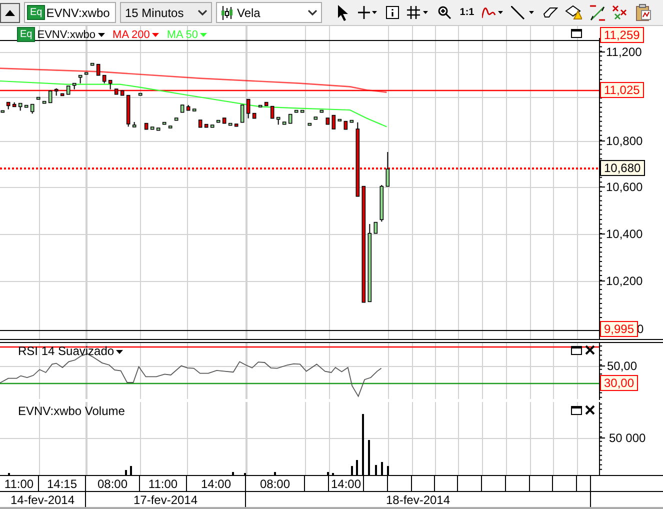 The image size is (663, 509). What do you see at coordinates (62, 483) in the screenshot?
I see `time-label: 14:15` at bounding box center [62, 483].